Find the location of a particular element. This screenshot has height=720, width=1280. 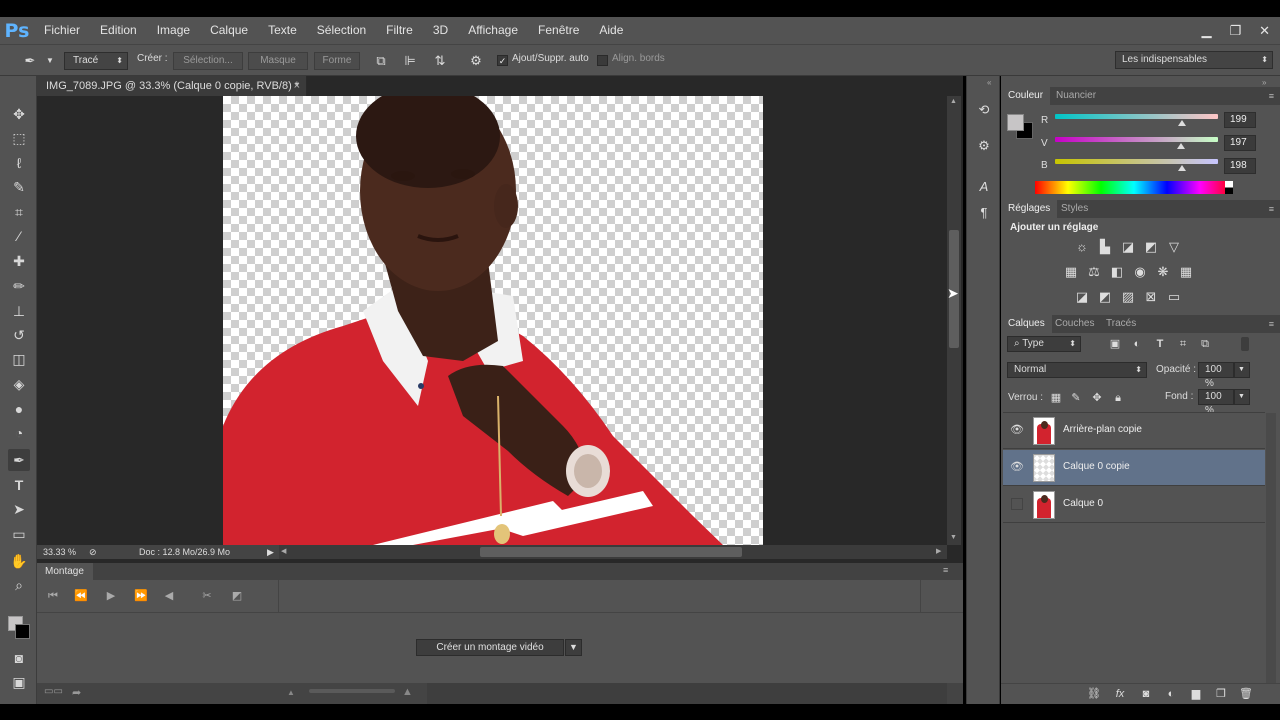

previous-frame-icon: ⏪ is located at coordinates (81, 596).